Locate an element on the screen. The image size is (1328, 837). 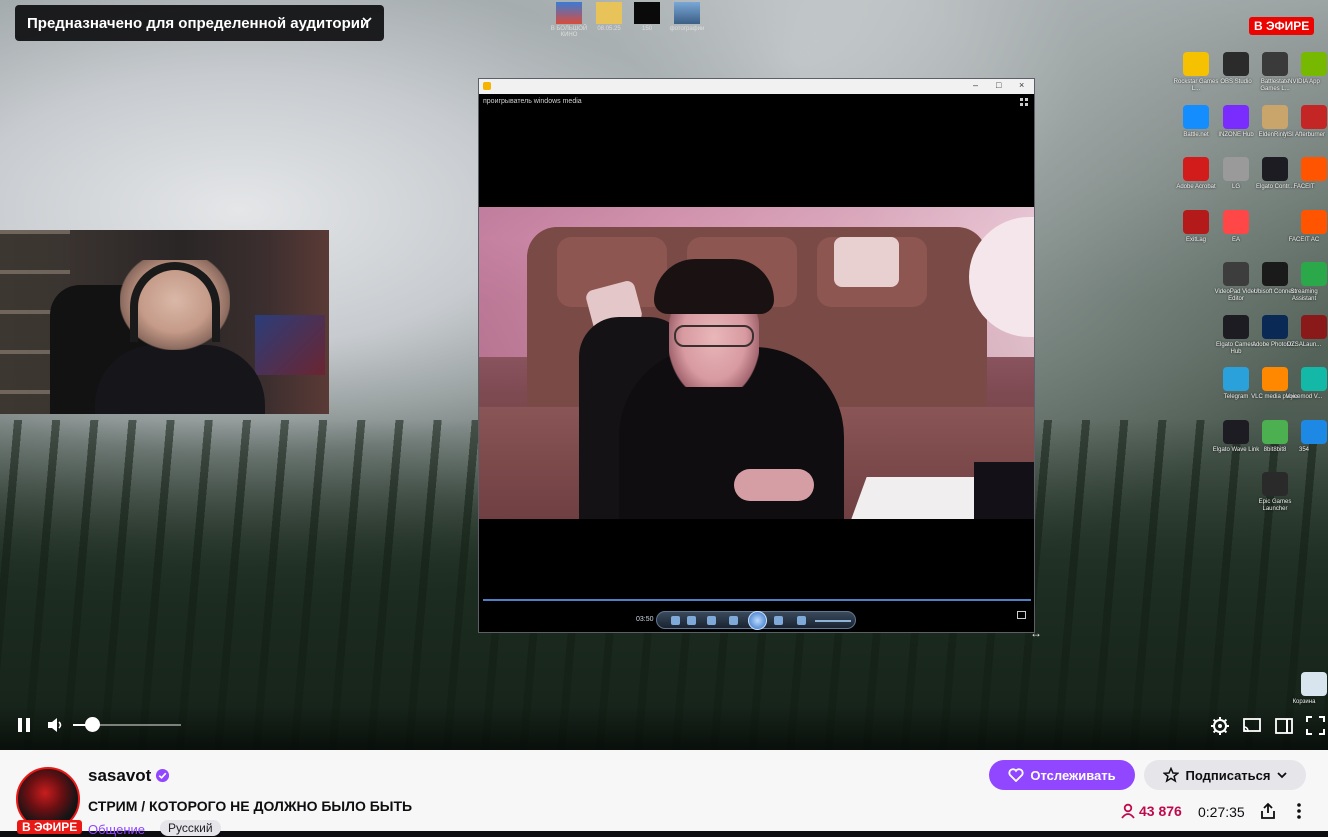
switch-library-icon is located at coordinates (1024, 102).